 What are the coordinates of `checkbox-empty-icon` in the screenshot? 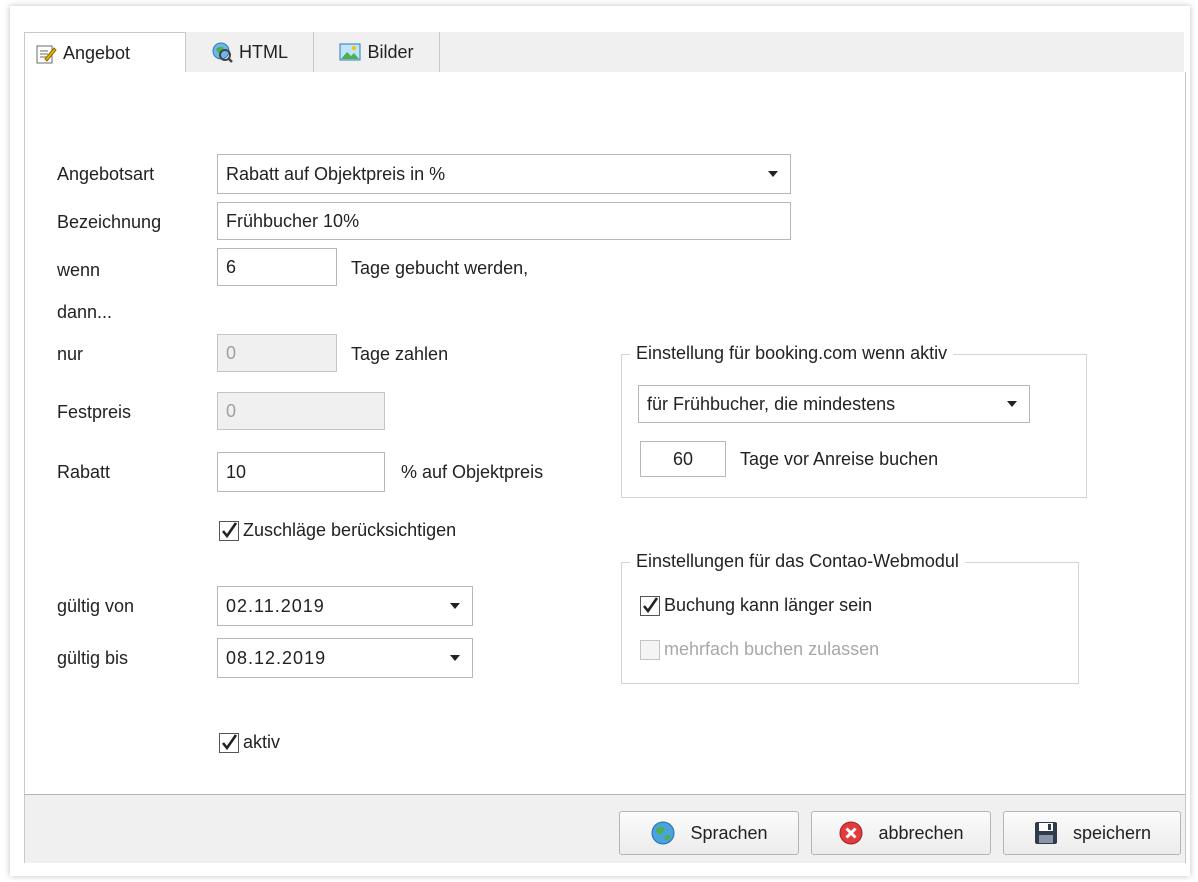 It's located at (650, 649).